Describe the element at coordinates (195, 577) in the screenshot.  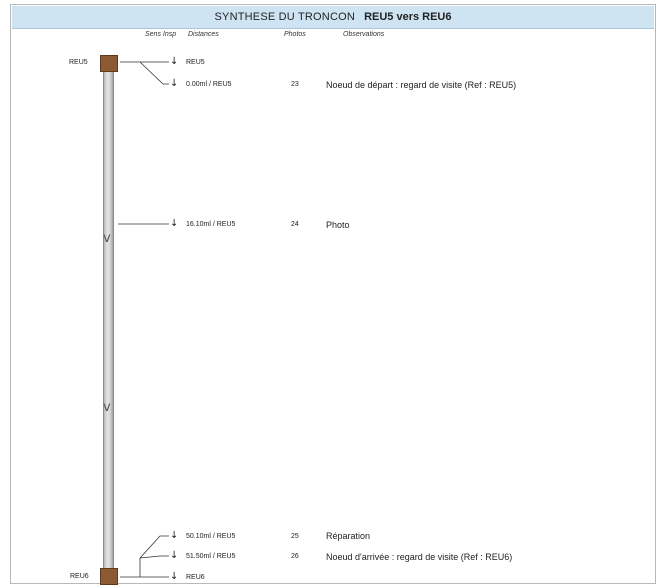
I see `row-label-end-node: REU6` at that location.